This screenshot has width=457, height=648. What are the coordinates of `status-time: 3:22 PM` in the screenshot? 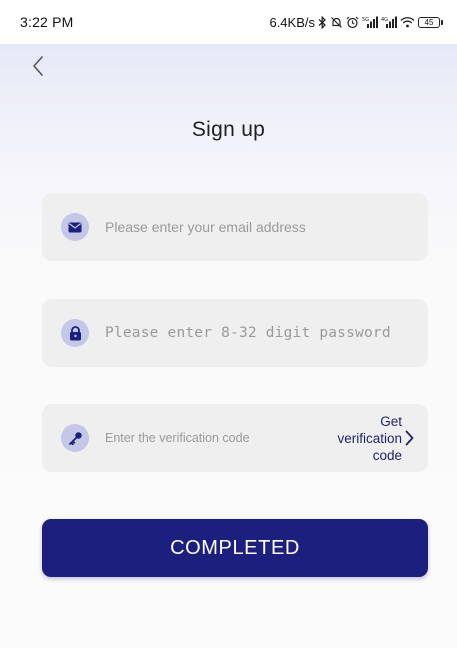 It's located at (47, 22).